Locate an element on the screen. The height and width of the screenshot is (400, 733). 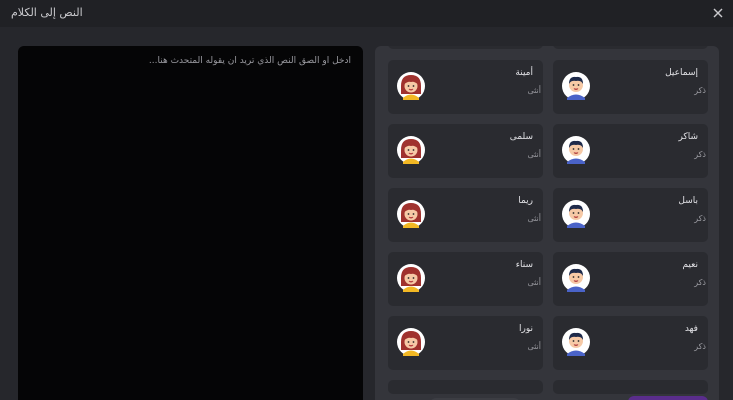
voice-name: ريما is located at coordinates (525, 201).